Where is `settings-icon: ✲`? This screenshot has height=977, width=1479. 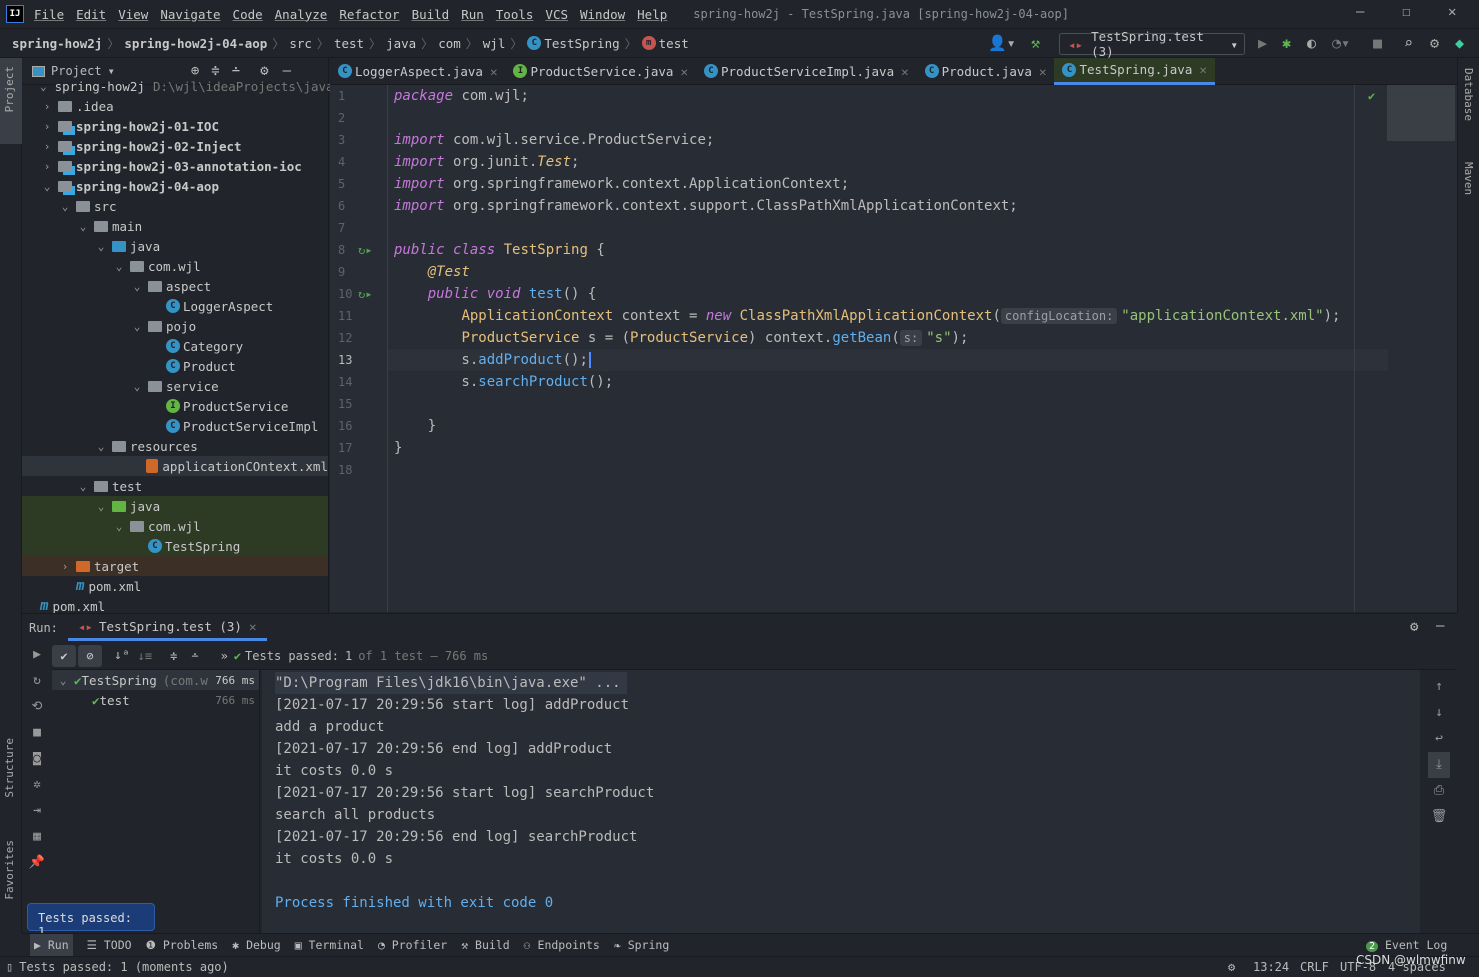
settings-icon: ✲ is located at coordinates (37, 785).